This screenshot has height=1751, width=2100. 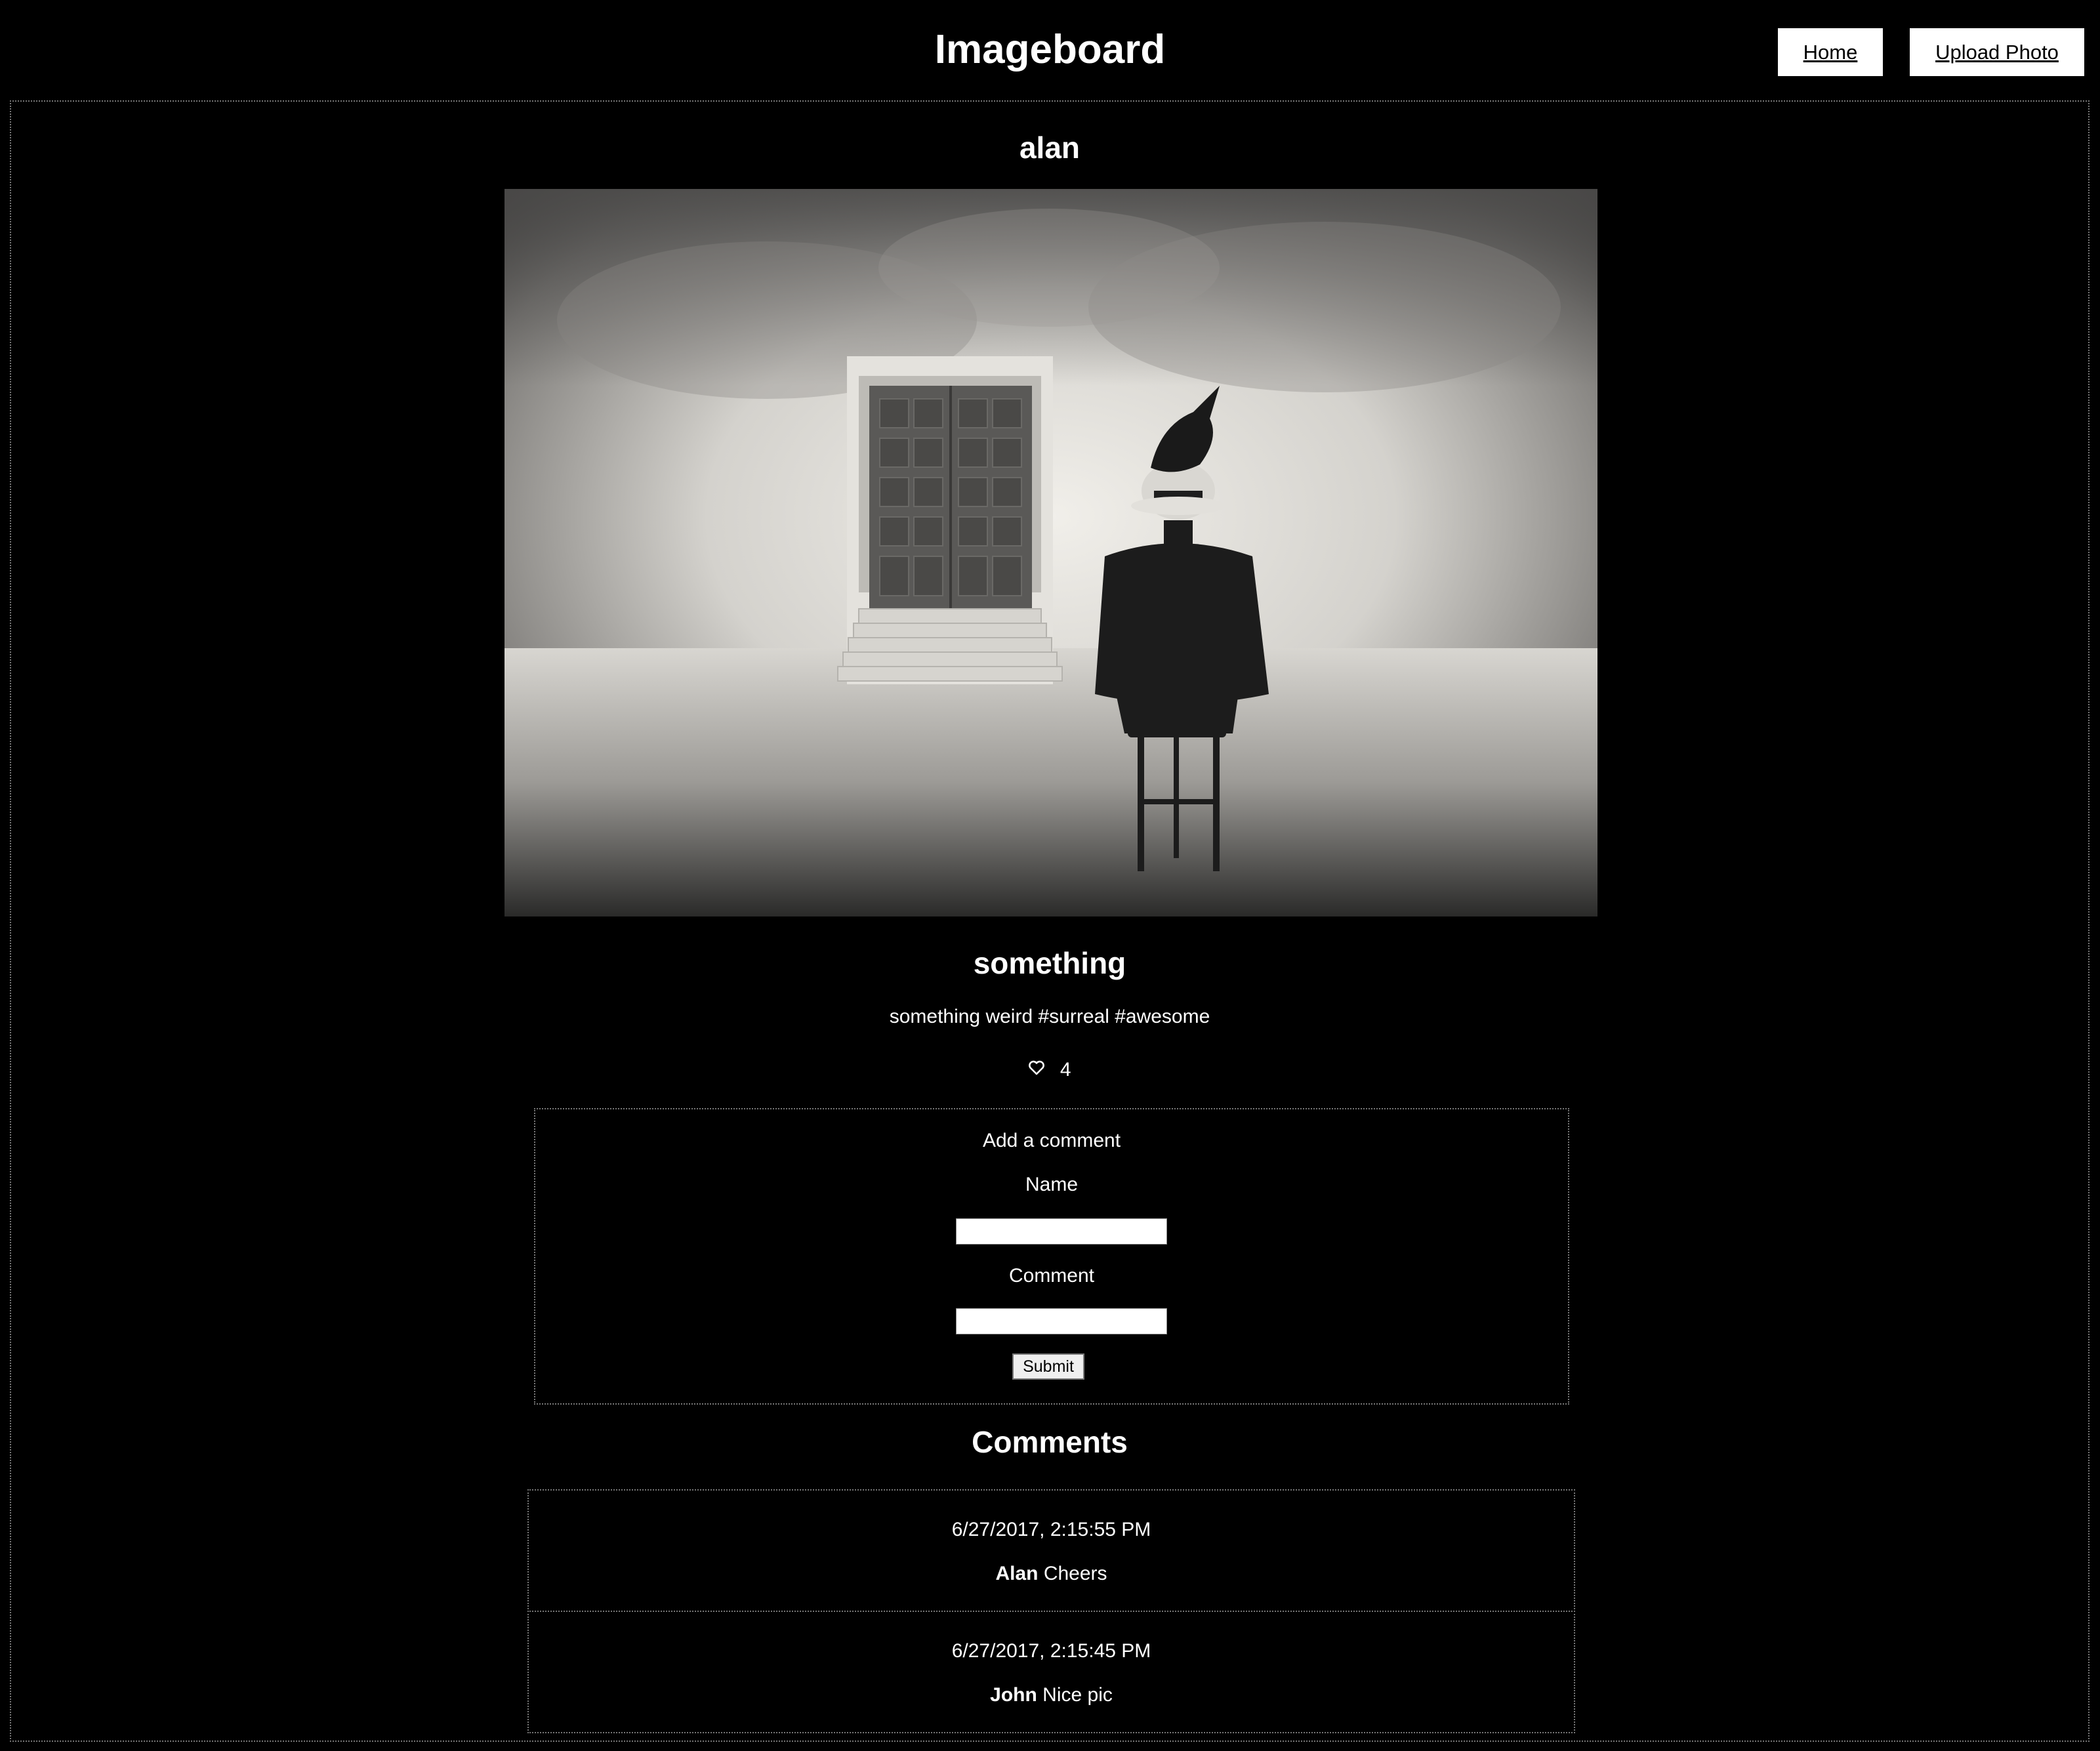 I want to click on comment-text: Cheers, so click(x=1075, y=1573).